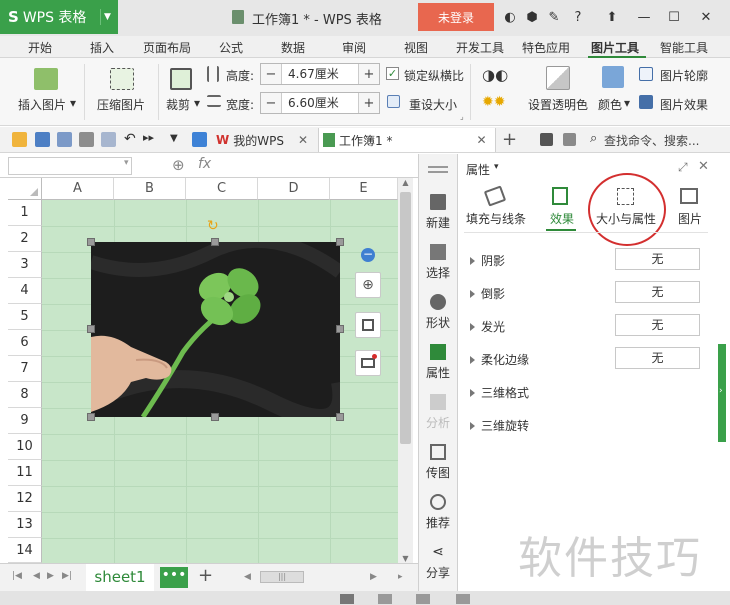 The height and width of the screenshot is (605, 730). What do you see at coordinates (499, 392) in the screenshot?
I see `prop-row-3d-format: 三维格式` at bounding box center [499, 392].